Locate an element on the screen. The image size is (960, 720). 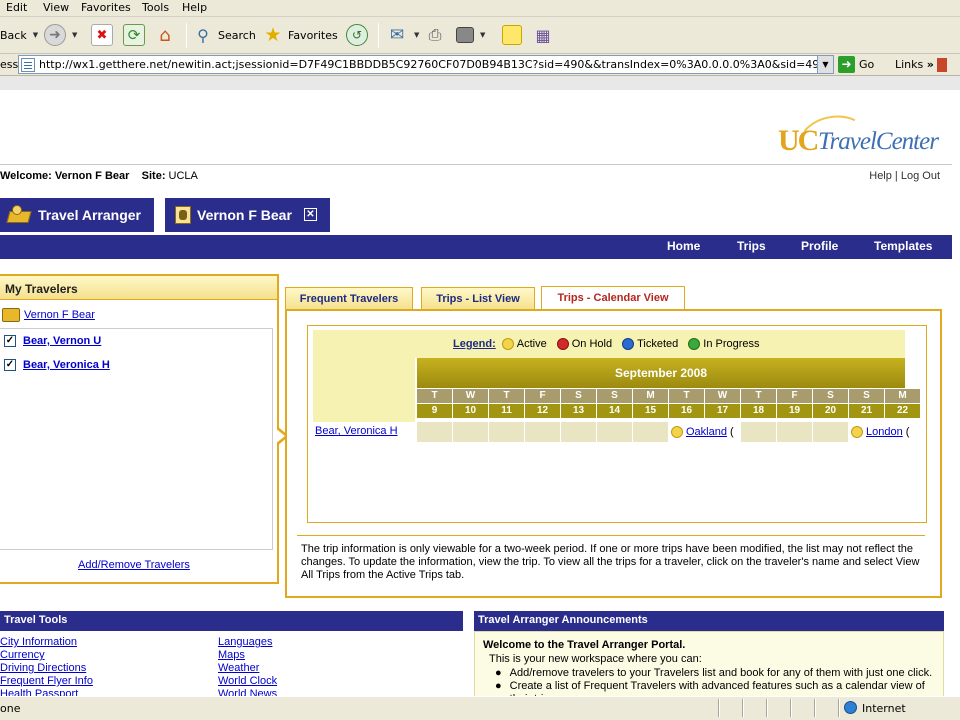
logout-link: Log Out is located at coordinates (920, 176).